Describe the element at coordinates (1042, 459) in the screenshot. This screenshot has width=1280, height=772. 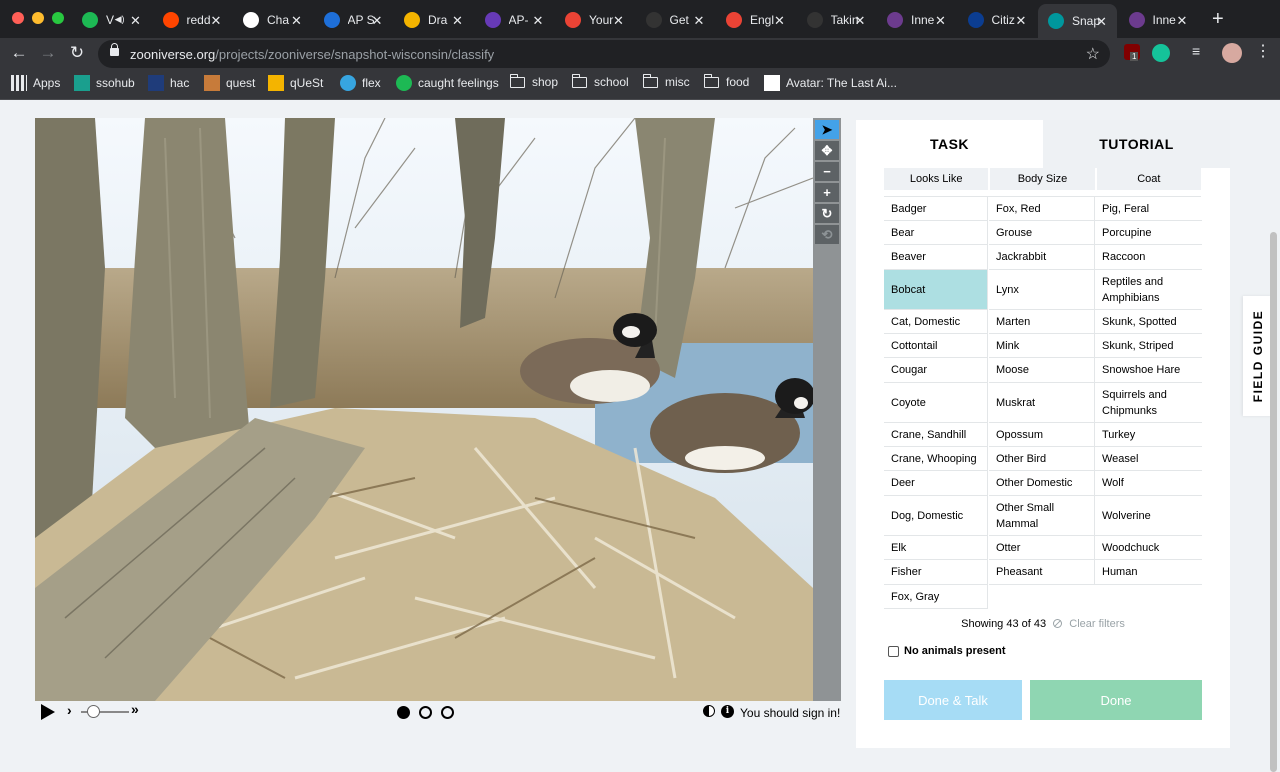
I see `species-choice: Other Bird` at that location.